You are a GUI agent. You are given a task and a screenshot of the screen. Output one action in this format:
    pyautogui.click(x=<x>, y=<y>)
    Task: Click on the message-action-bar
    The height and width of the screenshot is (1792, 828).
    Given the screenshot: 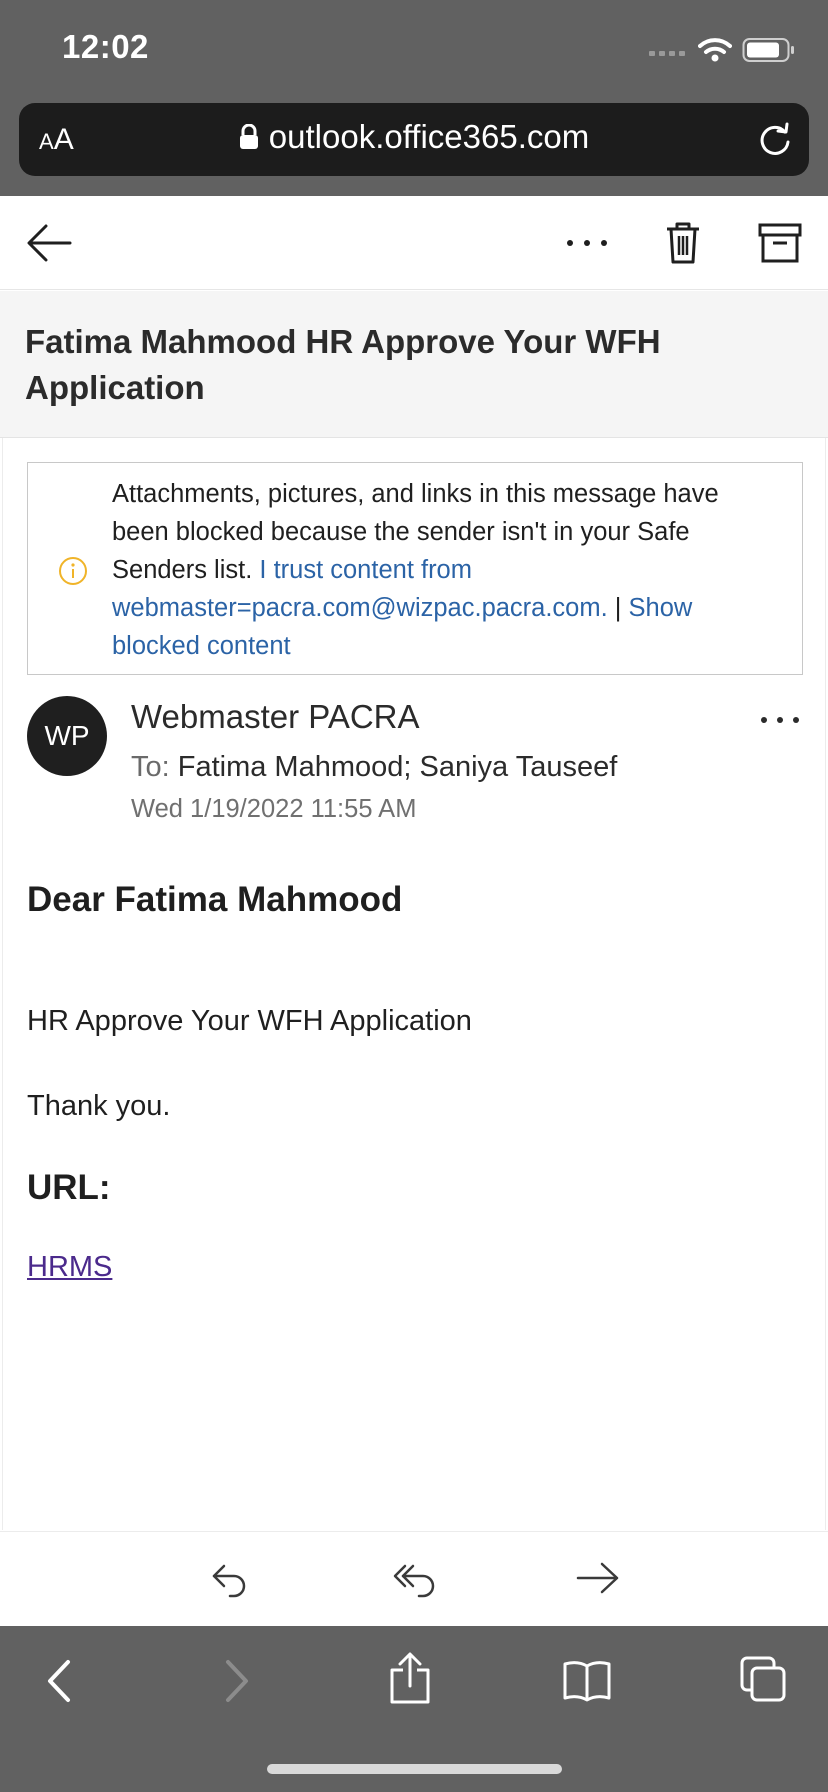 What is the action you would take?
    pyautogui.click(x=414, y=1578)
    